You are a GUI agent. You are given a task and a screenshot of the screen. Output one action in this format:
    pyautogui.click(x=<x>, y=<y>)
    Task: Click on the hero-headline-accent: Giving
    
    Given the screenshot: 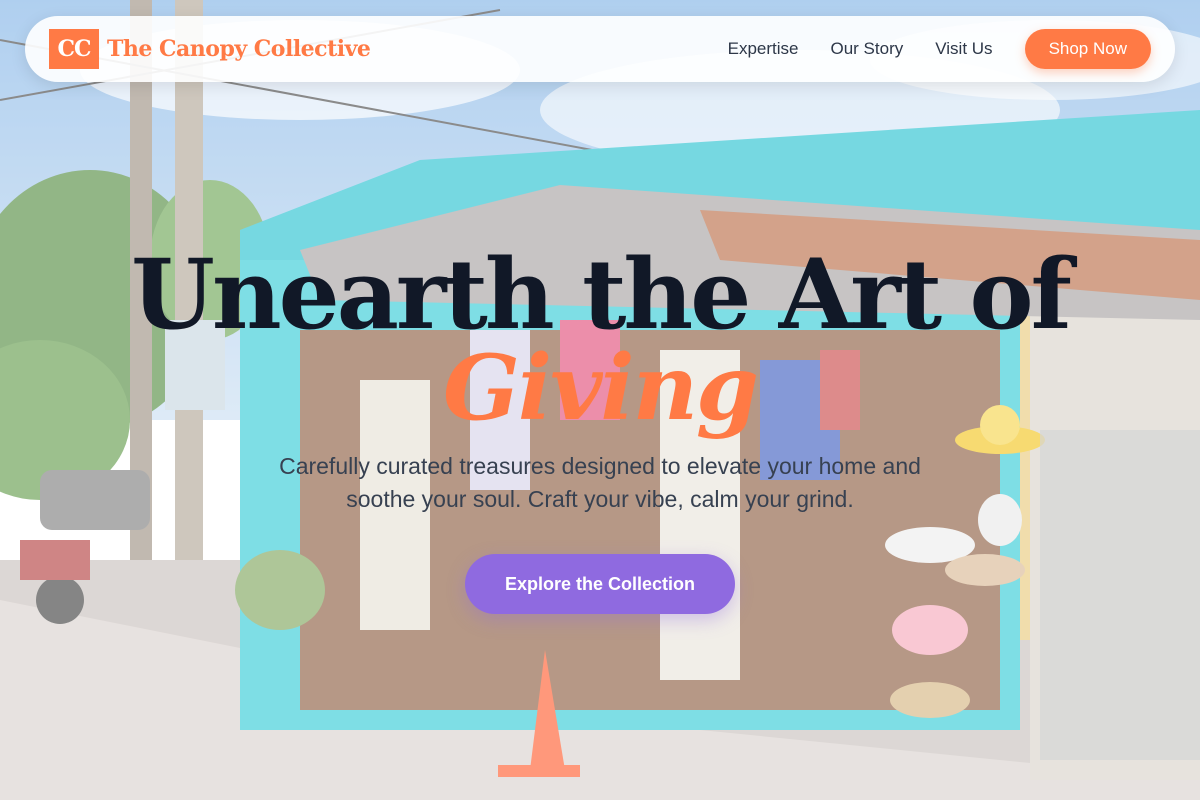 What is the action you would take?
    pyautogui.click(x=601, y=388)
    